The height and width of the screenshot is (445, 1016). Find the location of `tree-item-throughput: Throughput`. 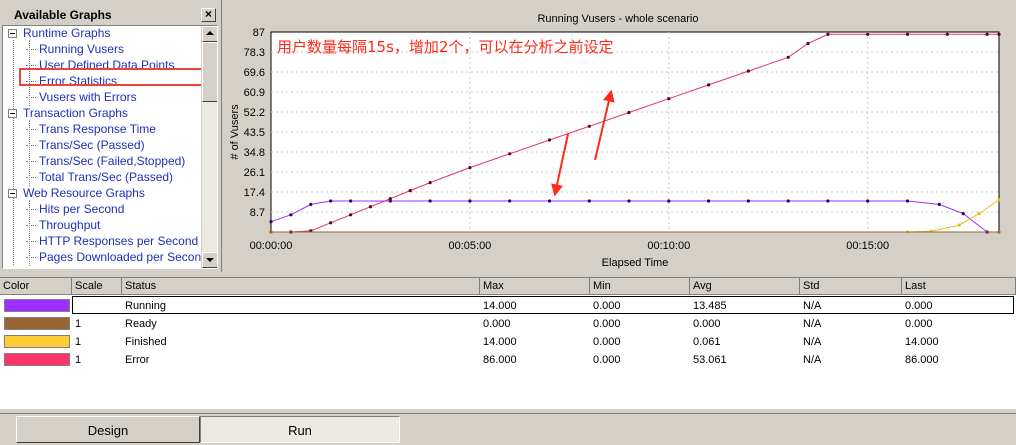

tree-item-throughput: Throughput is located at coordinates (62, 225).